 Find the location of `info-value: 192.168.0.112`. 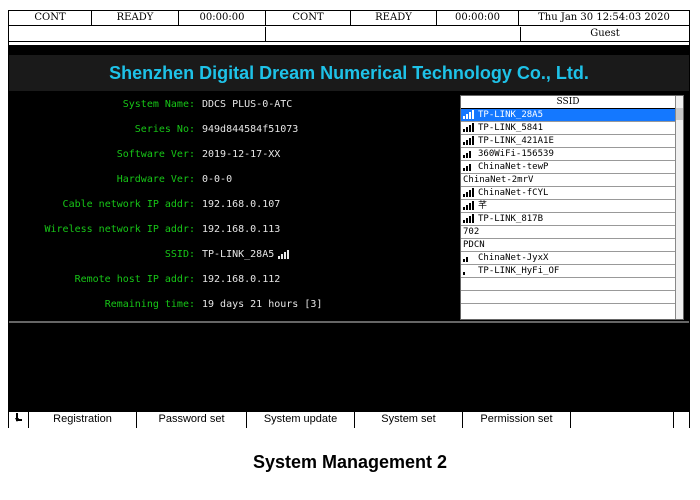

info-value: 192.168.0.112 is located at coordinates (241, 279).